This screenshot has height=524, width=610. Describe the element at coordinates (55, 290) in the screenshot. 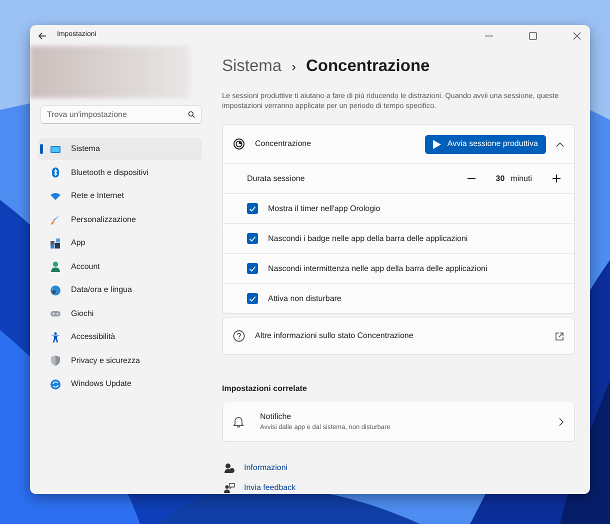

I see `globe-icon` at that location.